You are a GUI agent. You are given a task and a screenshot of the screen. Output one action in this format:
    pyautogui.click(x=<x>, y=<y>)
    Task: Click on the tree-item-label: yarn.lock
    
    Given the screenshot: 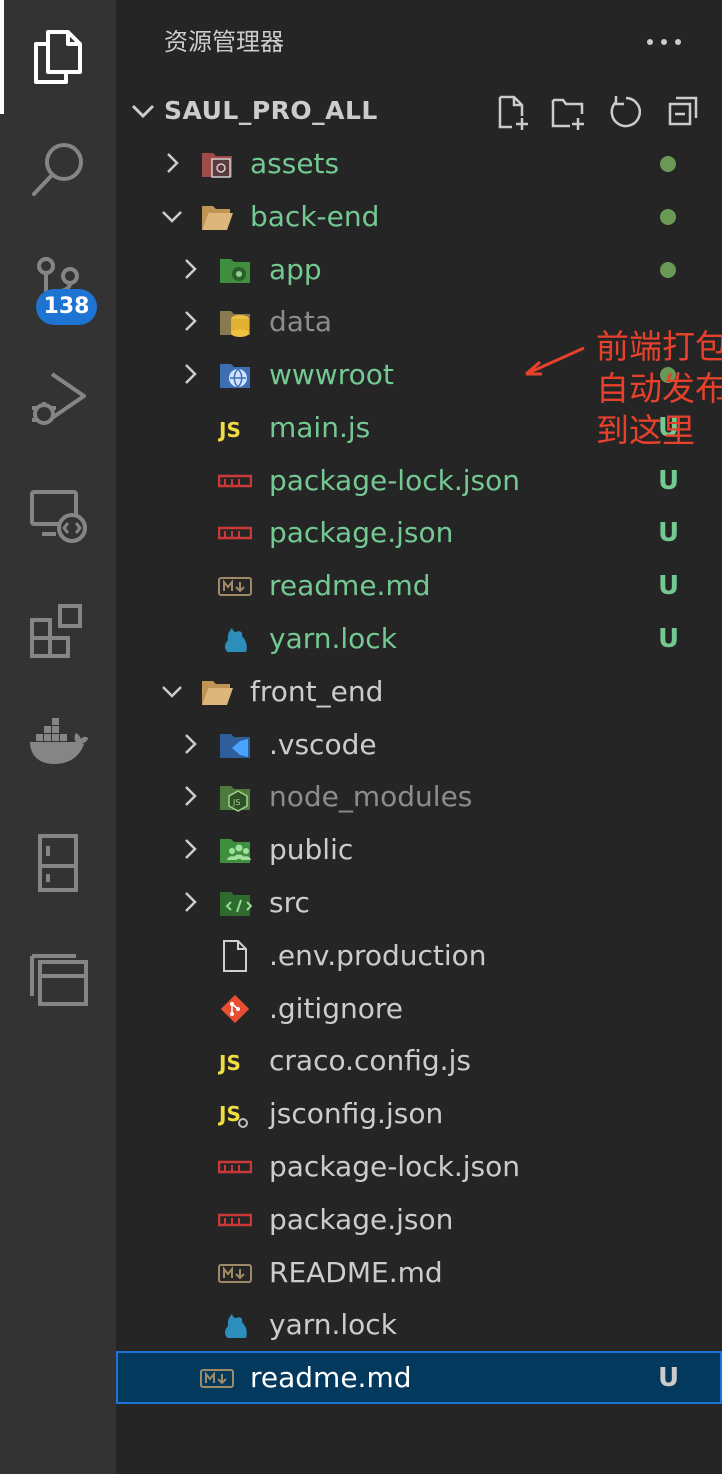 What is the action you would take?
    pyautogui.click(x=333, y=1324)
    